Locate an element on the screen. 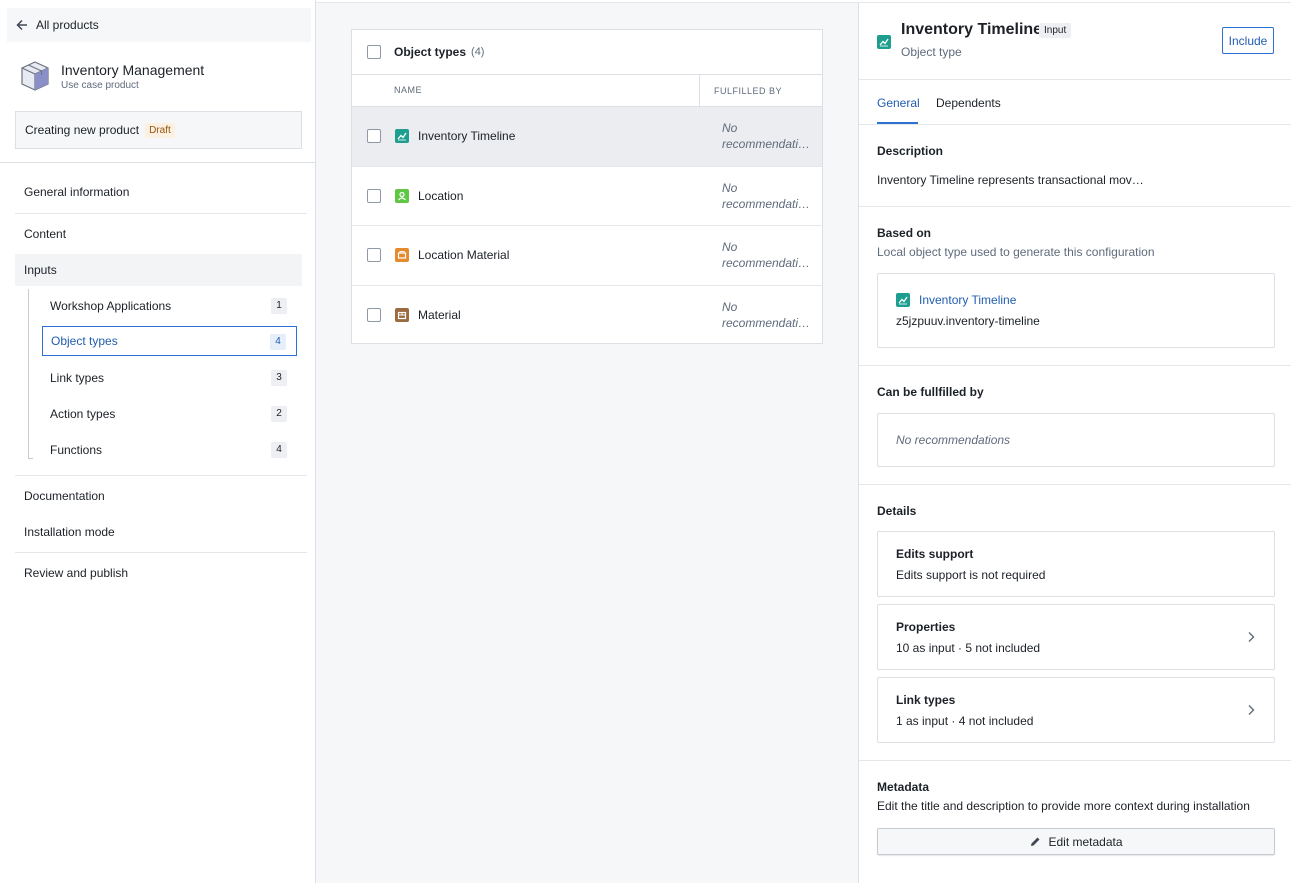 This screenshot has height=883, width=1291. include-button: Include is located at coordinates (1248, 40).